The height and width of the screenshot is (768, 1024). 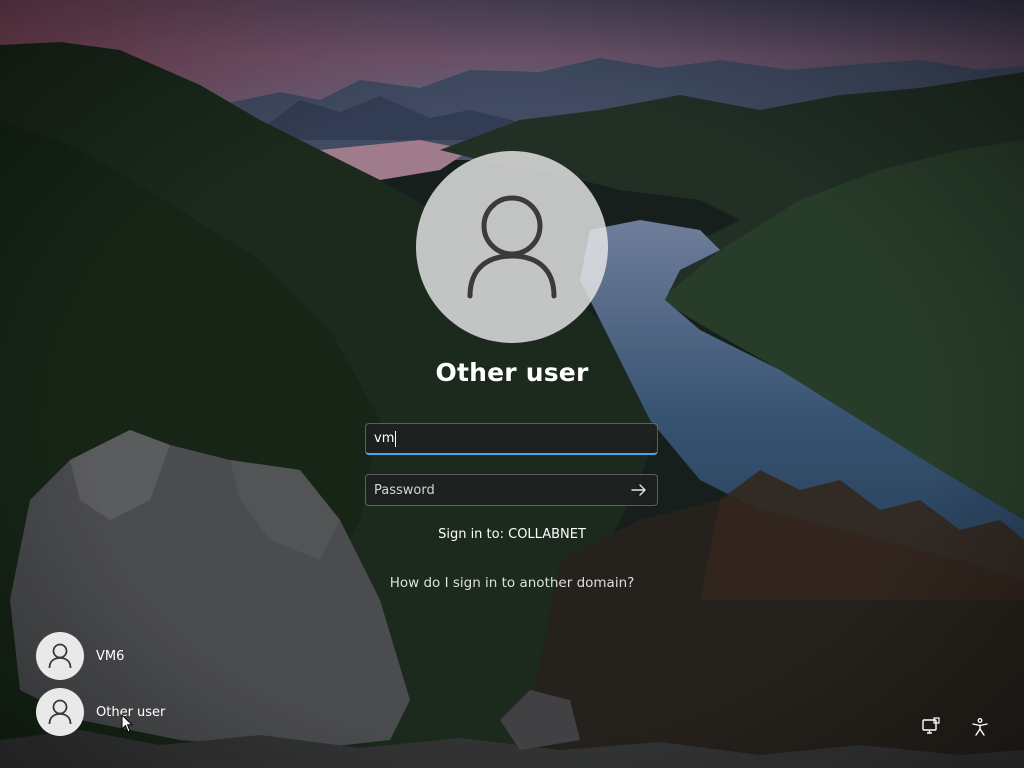 What do you see at coordinates (512, 372) in the screenshot?
I see `user-display-name: Other user` at bounding box center [512, 372].